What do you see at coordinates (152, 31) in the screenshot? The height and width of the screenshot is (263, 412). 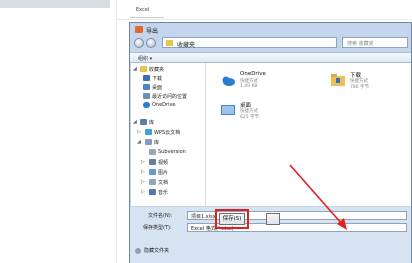 I see `dialog-title: 导出` at bounding box center [152, 31].